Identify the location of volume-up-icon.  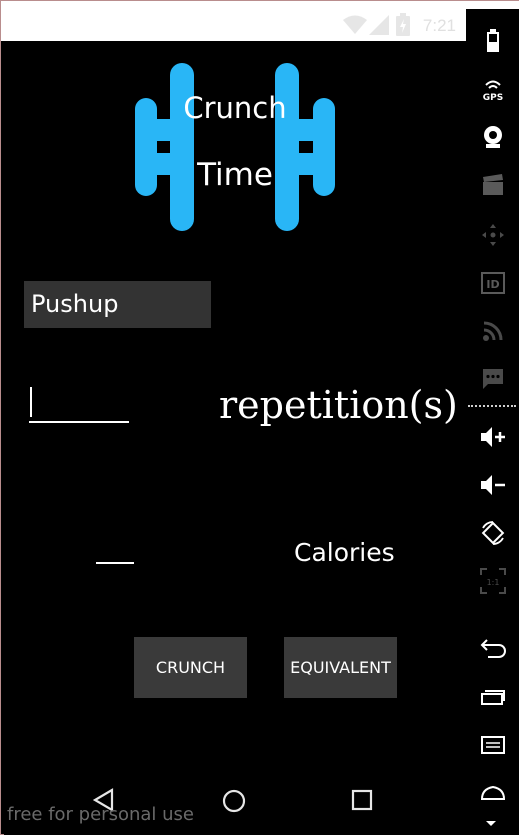
(492, 437).